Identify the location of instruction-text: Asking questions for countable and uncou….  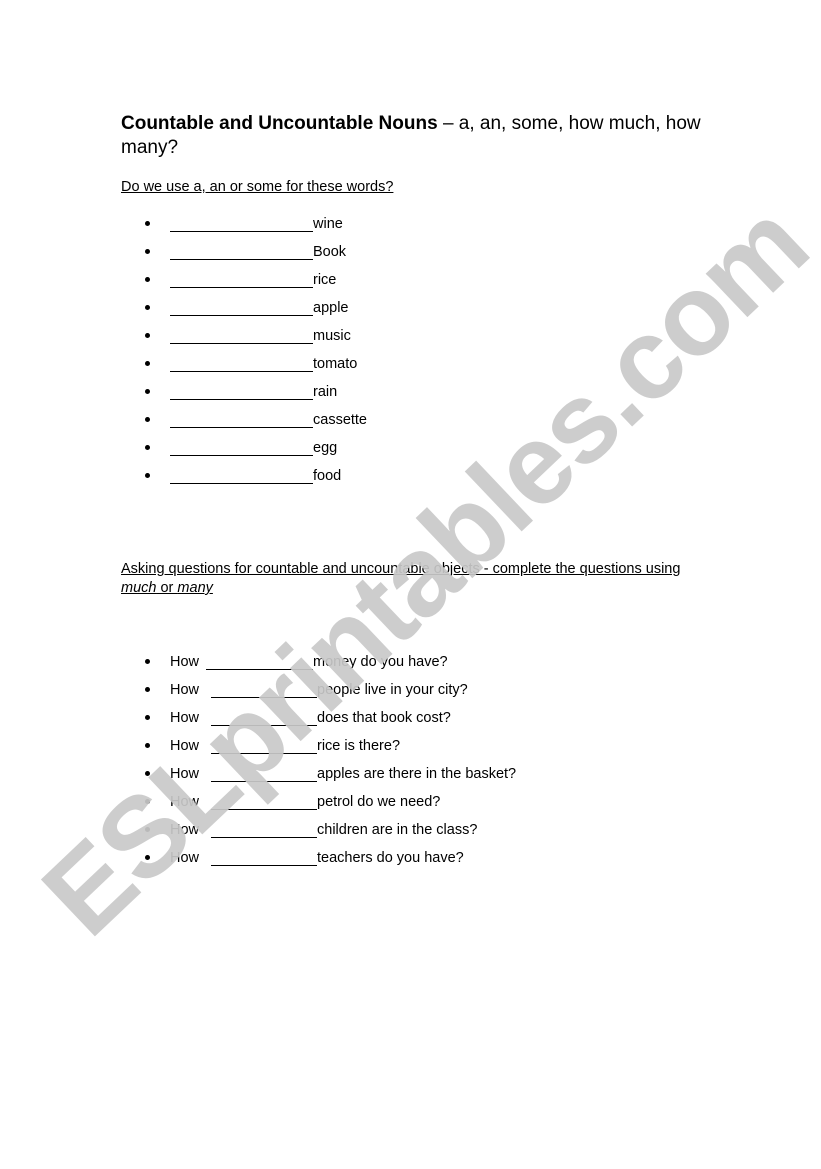
(401, 569).